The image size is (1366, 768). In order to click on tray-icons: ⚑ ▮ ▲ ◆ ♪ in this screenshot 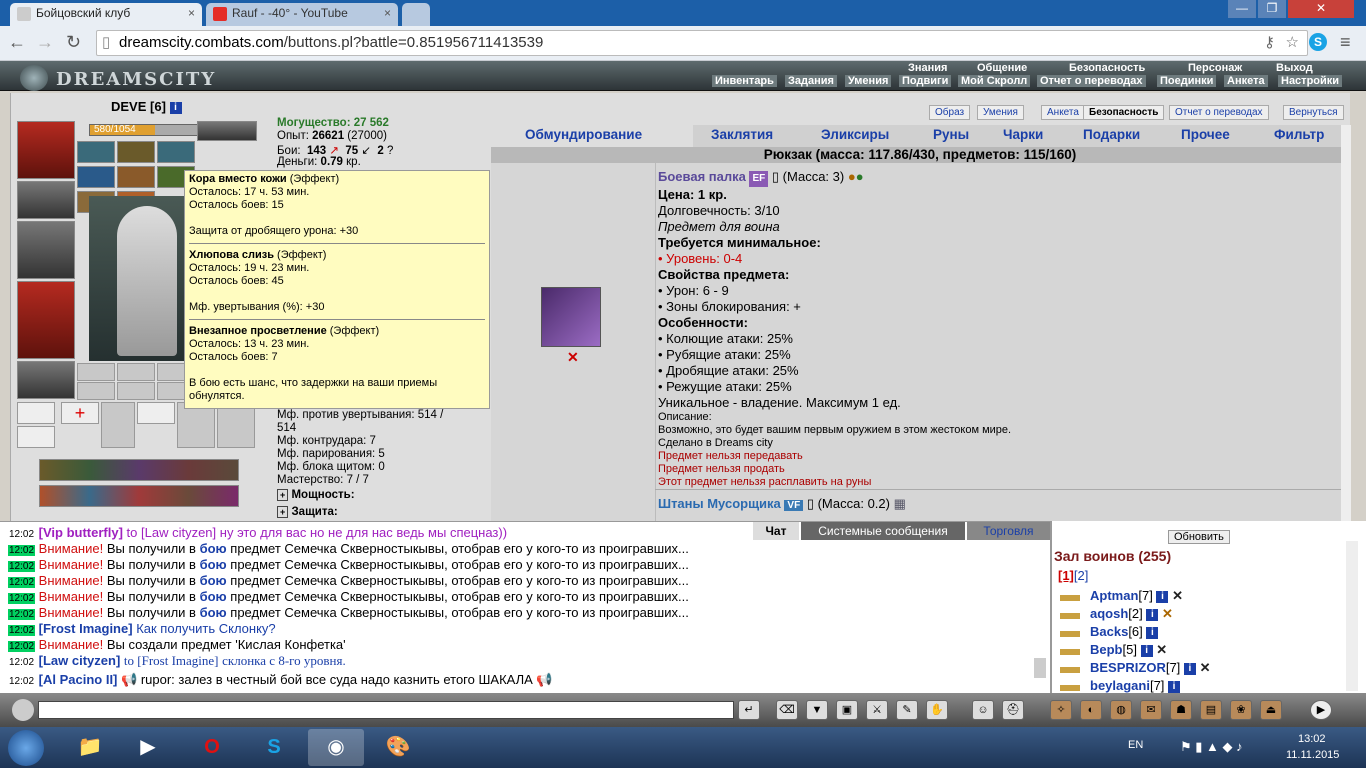, I will do `click(1211, 747)`.